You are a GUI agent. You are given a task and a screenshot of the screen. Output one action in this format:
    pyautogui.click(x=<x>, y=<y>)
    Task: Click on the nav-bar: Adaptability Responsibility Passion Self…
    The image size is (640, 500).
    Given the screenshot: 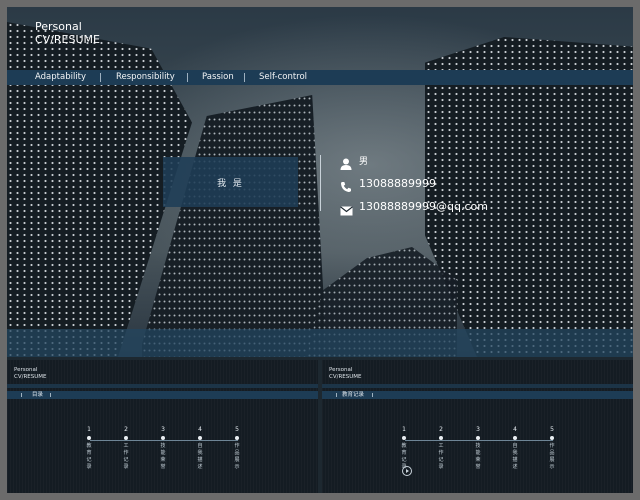 What is the action you would take?
    pyautogui.click(x=320, y=77)
    